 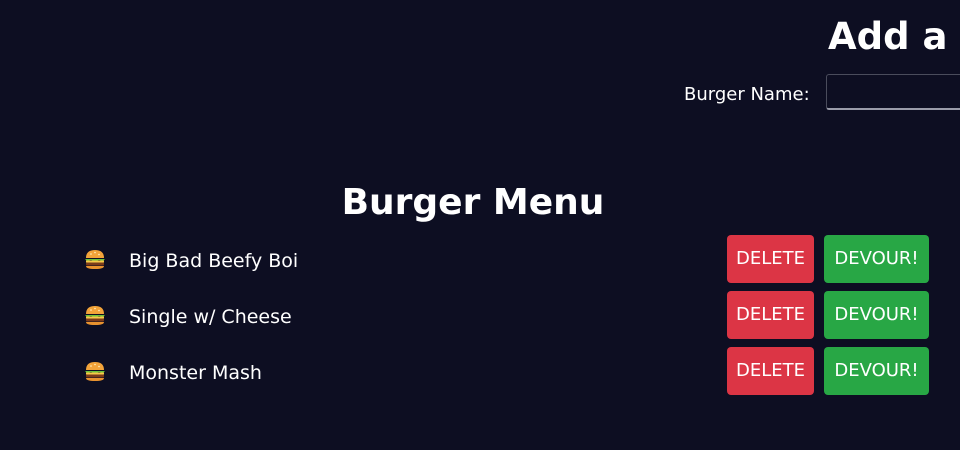 What do you see at coordinates (480, 263) in the screenshot?
I see `list-item: Big Bad Beefy Boi DELETE DEVOUR!` at bounding box center [480, 263].